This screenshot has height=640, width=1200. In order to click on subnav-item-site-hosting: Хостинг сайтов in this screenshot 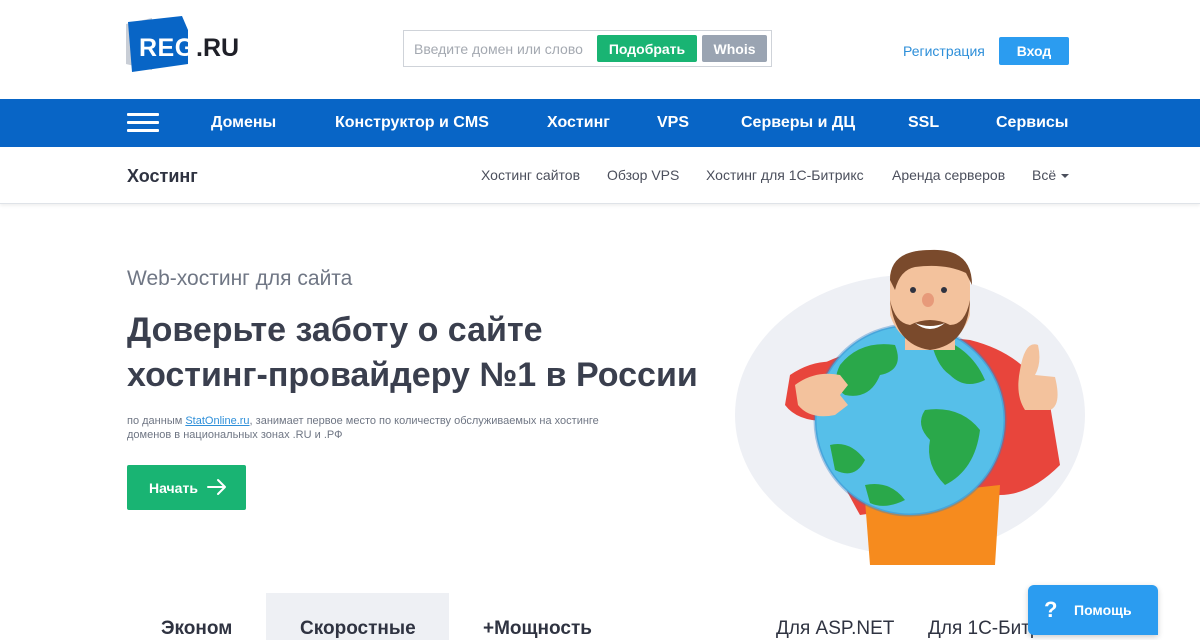, I will do `click(530, 175)`.